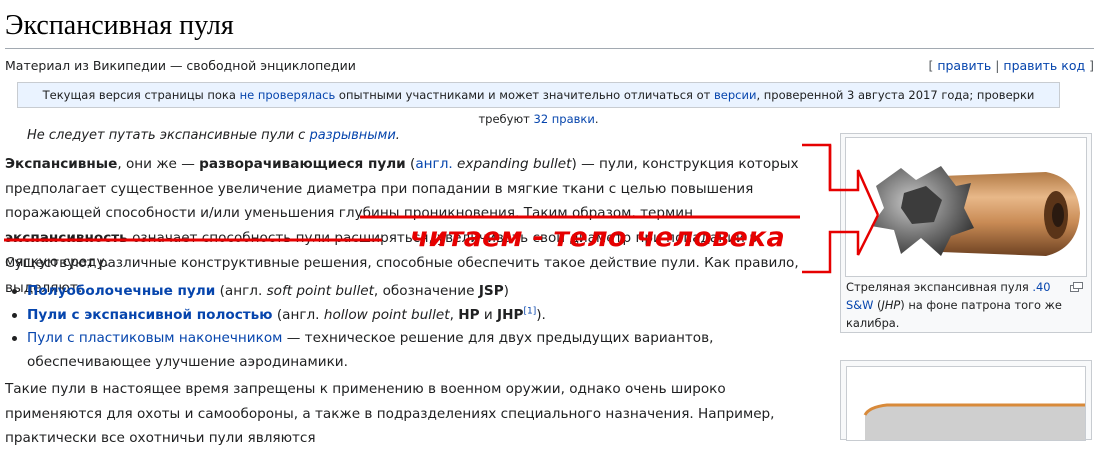  I want to click on page-title: Экспансивная пуля, so click(549, 28).